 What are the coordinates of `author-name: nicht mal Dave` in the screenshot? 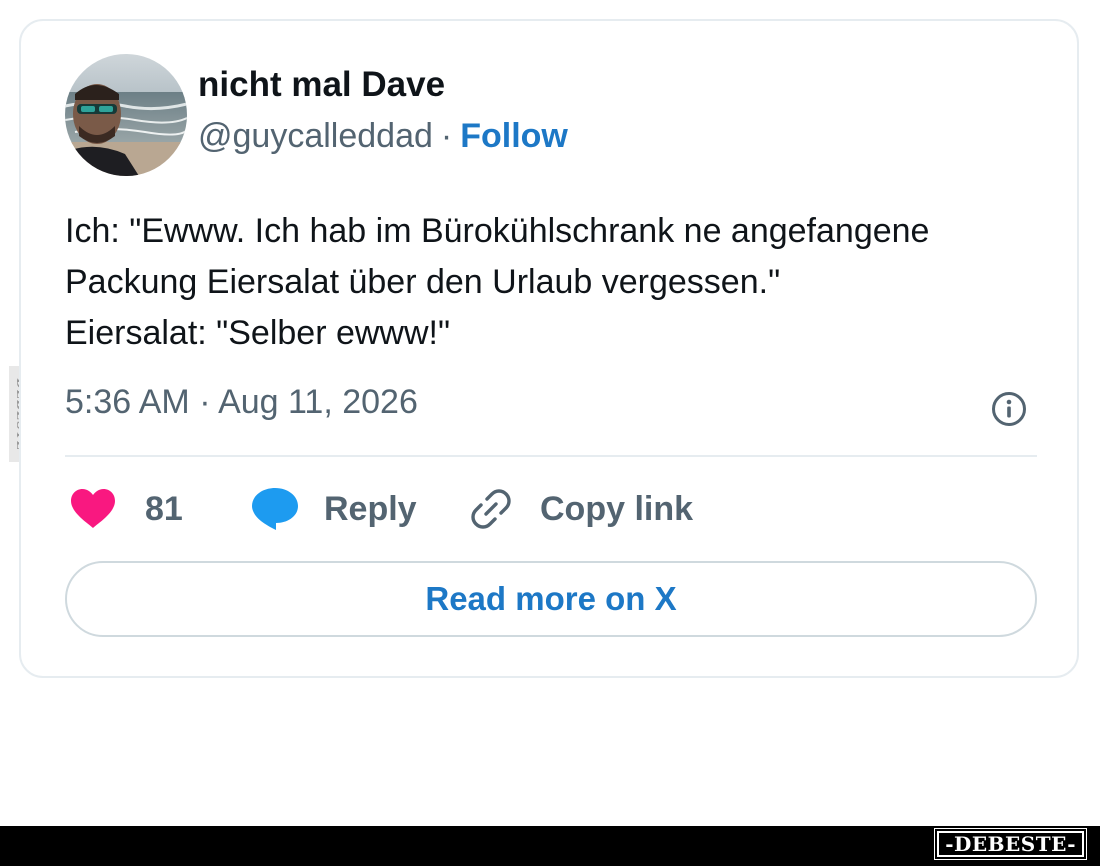 It's located at (321, 85).